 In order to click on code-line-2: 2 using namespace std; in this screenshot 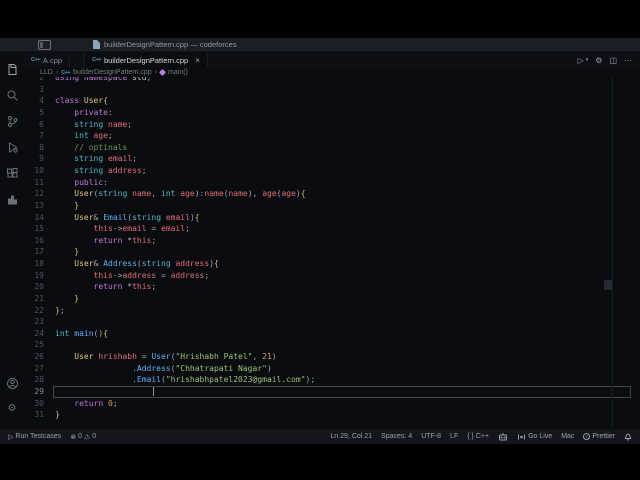, I will do `click(332, 80)`.